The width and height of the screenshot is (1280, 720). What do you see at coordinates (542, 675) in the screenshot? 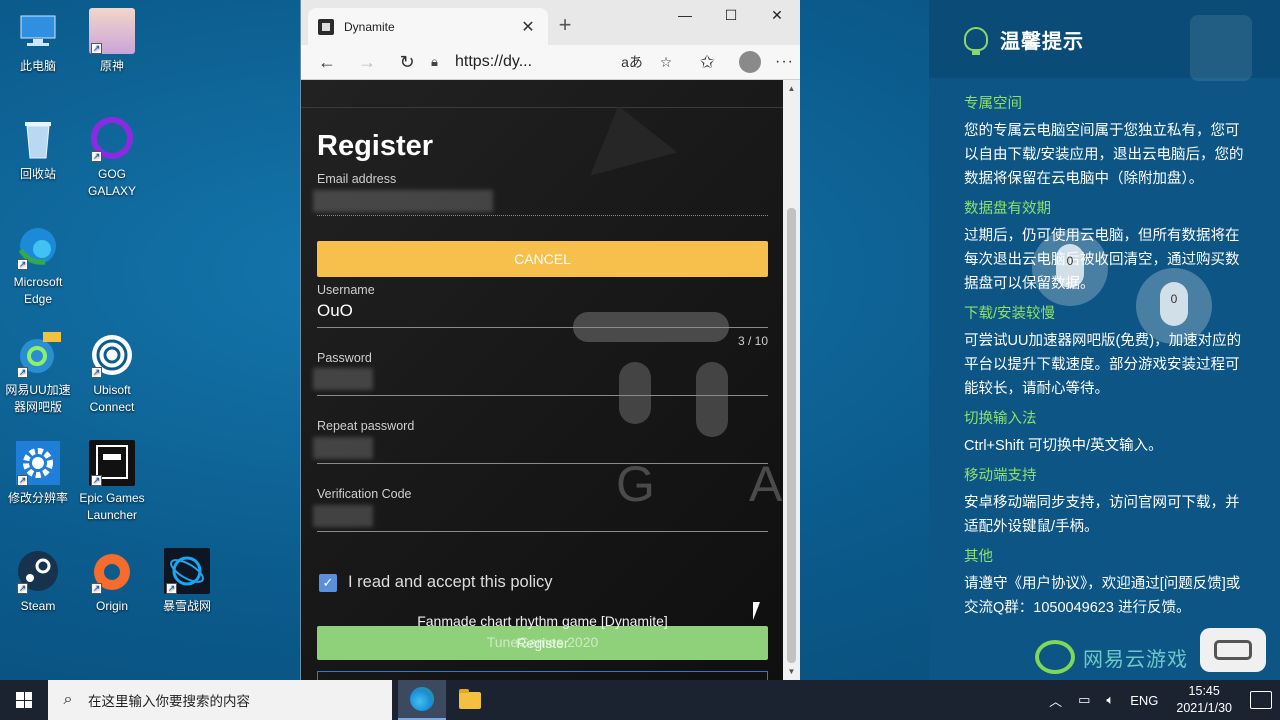
I see `next-field-outline` at bounding box center [542, 675].